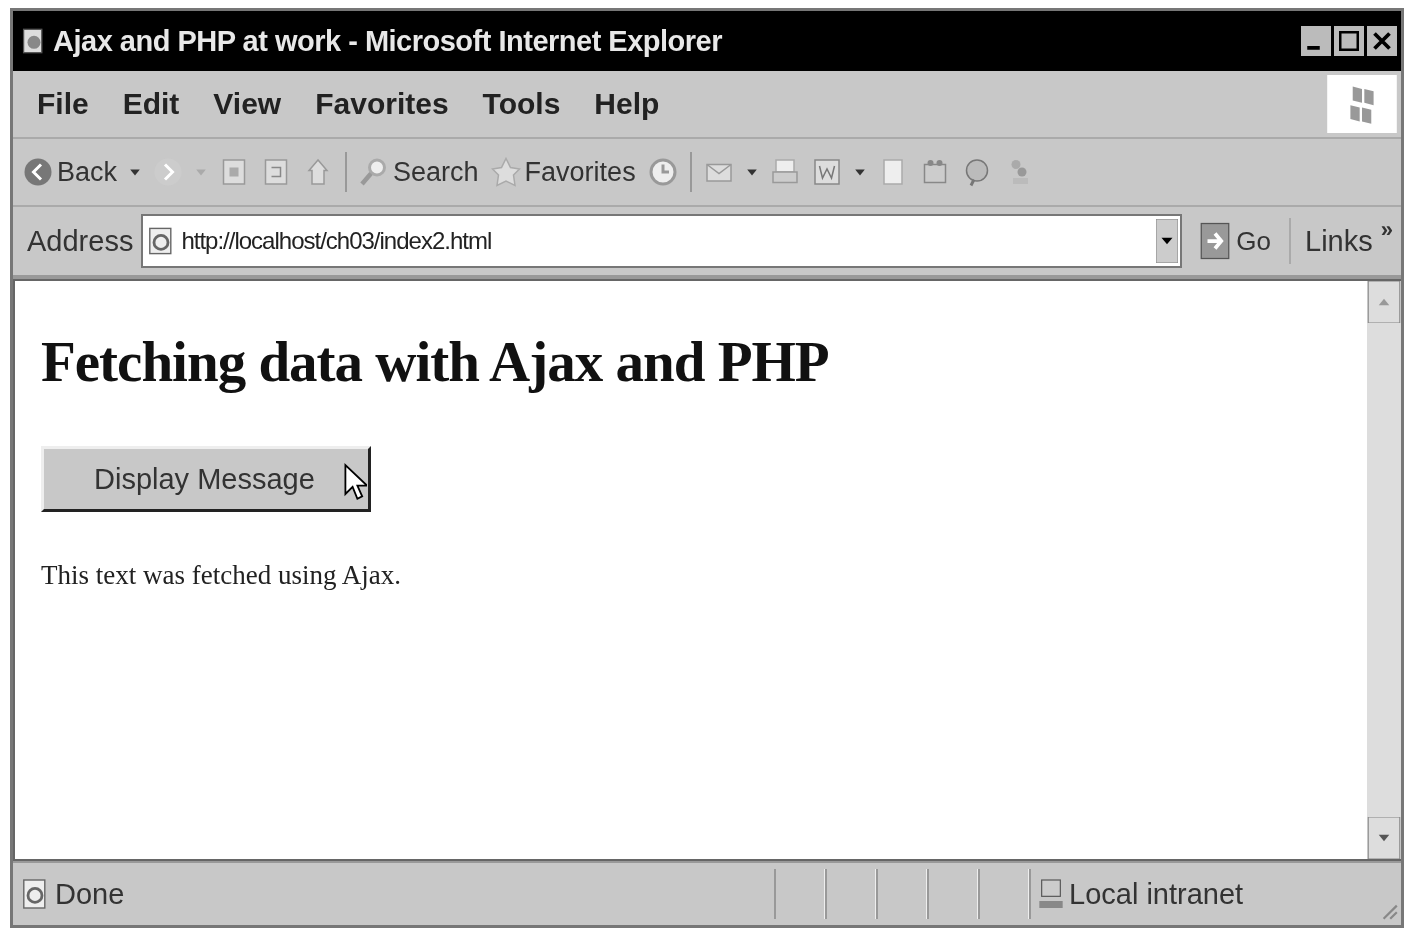 The width and height of the screenshot is (1404, 928). Describe the element at coordinates (247, 104) in the screenshot. I see `menu-item: View` at that location.